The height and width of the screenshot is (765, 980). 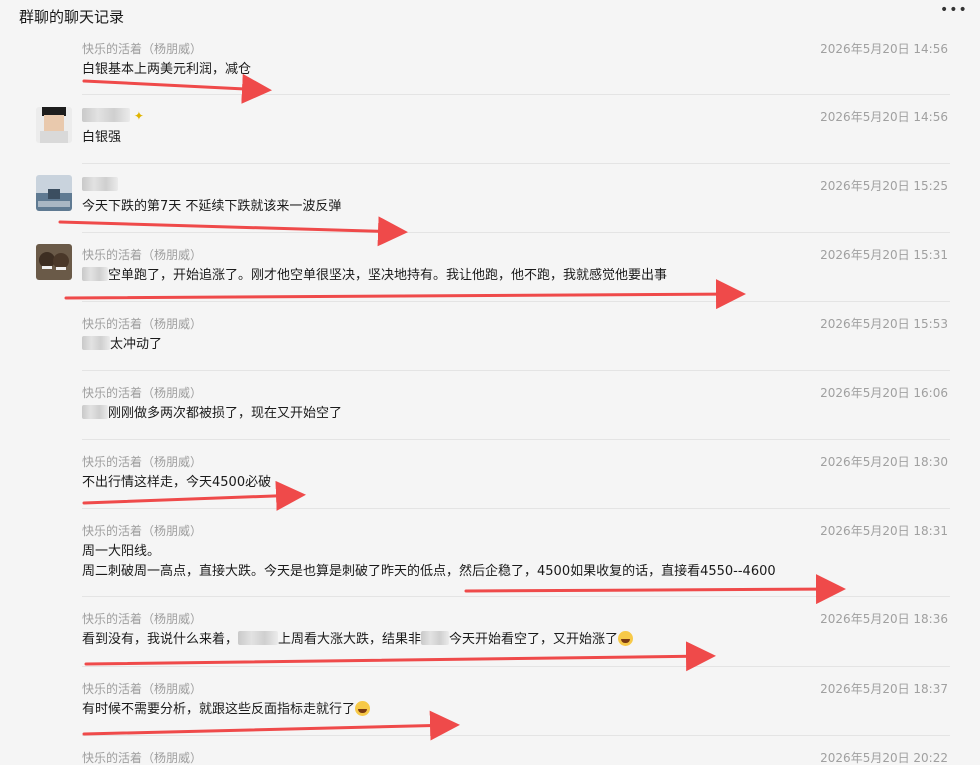 I want to click on message-text: 太冲动了, so click(x=122, y=344).